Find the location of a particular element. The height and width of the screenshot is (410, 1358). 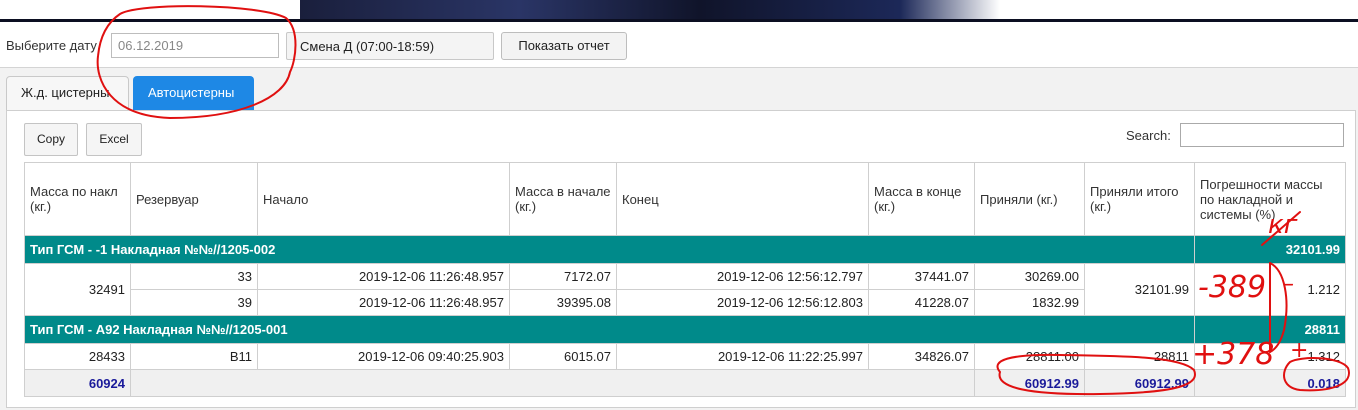

cell-mass-nakl: 28433 is located at coordinates (77, 356).